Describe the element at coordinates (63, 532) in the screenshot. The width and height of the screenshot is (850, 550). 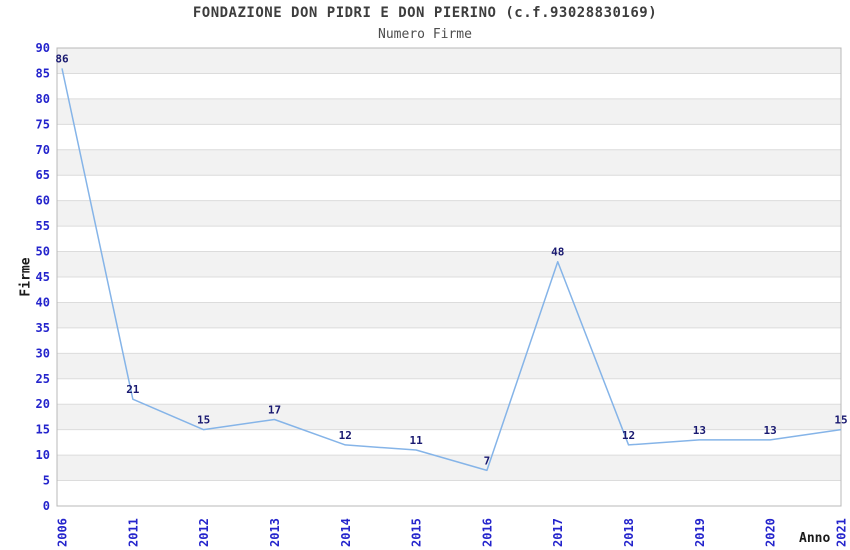
I see `x-axis-tick-label: 2006` at that location.